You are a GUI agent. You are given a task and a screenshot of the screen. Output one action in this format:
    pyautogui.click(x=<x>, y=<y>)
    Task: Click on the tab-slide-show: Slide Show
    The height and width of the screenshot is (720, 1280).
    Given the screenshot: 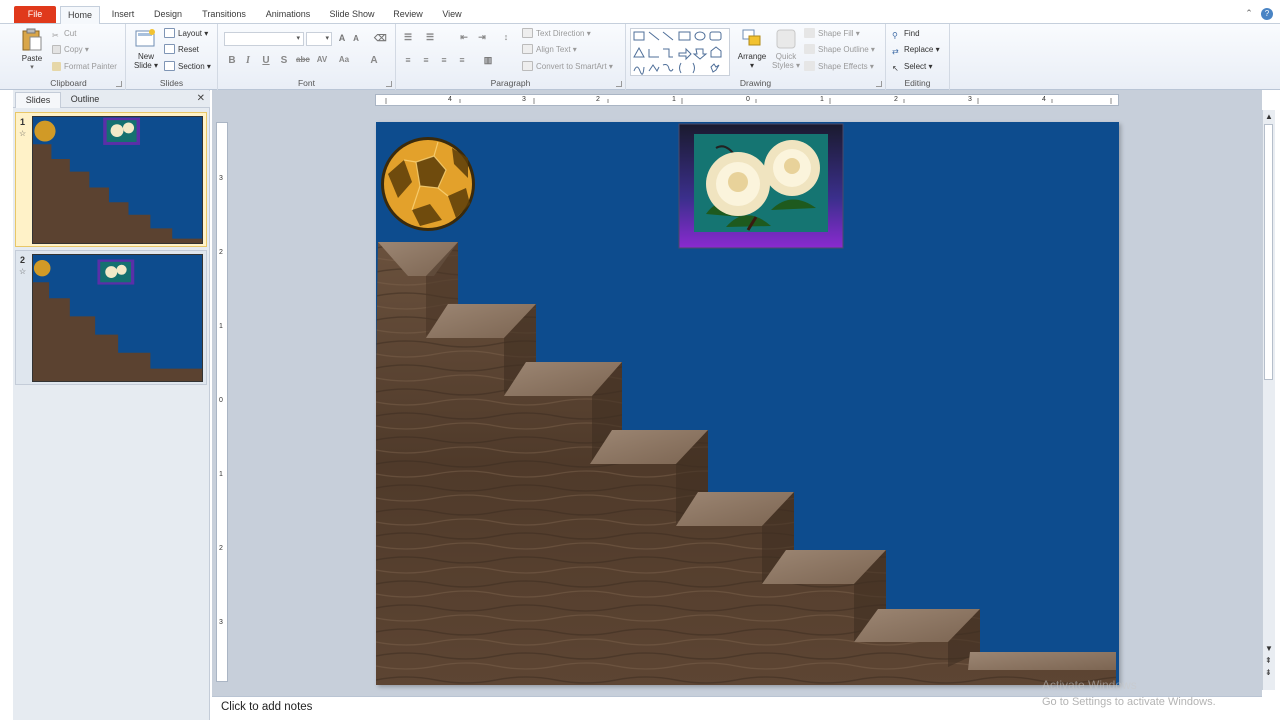 What is the action you would take?
    pyautogui.click(x=352, y=15)
    